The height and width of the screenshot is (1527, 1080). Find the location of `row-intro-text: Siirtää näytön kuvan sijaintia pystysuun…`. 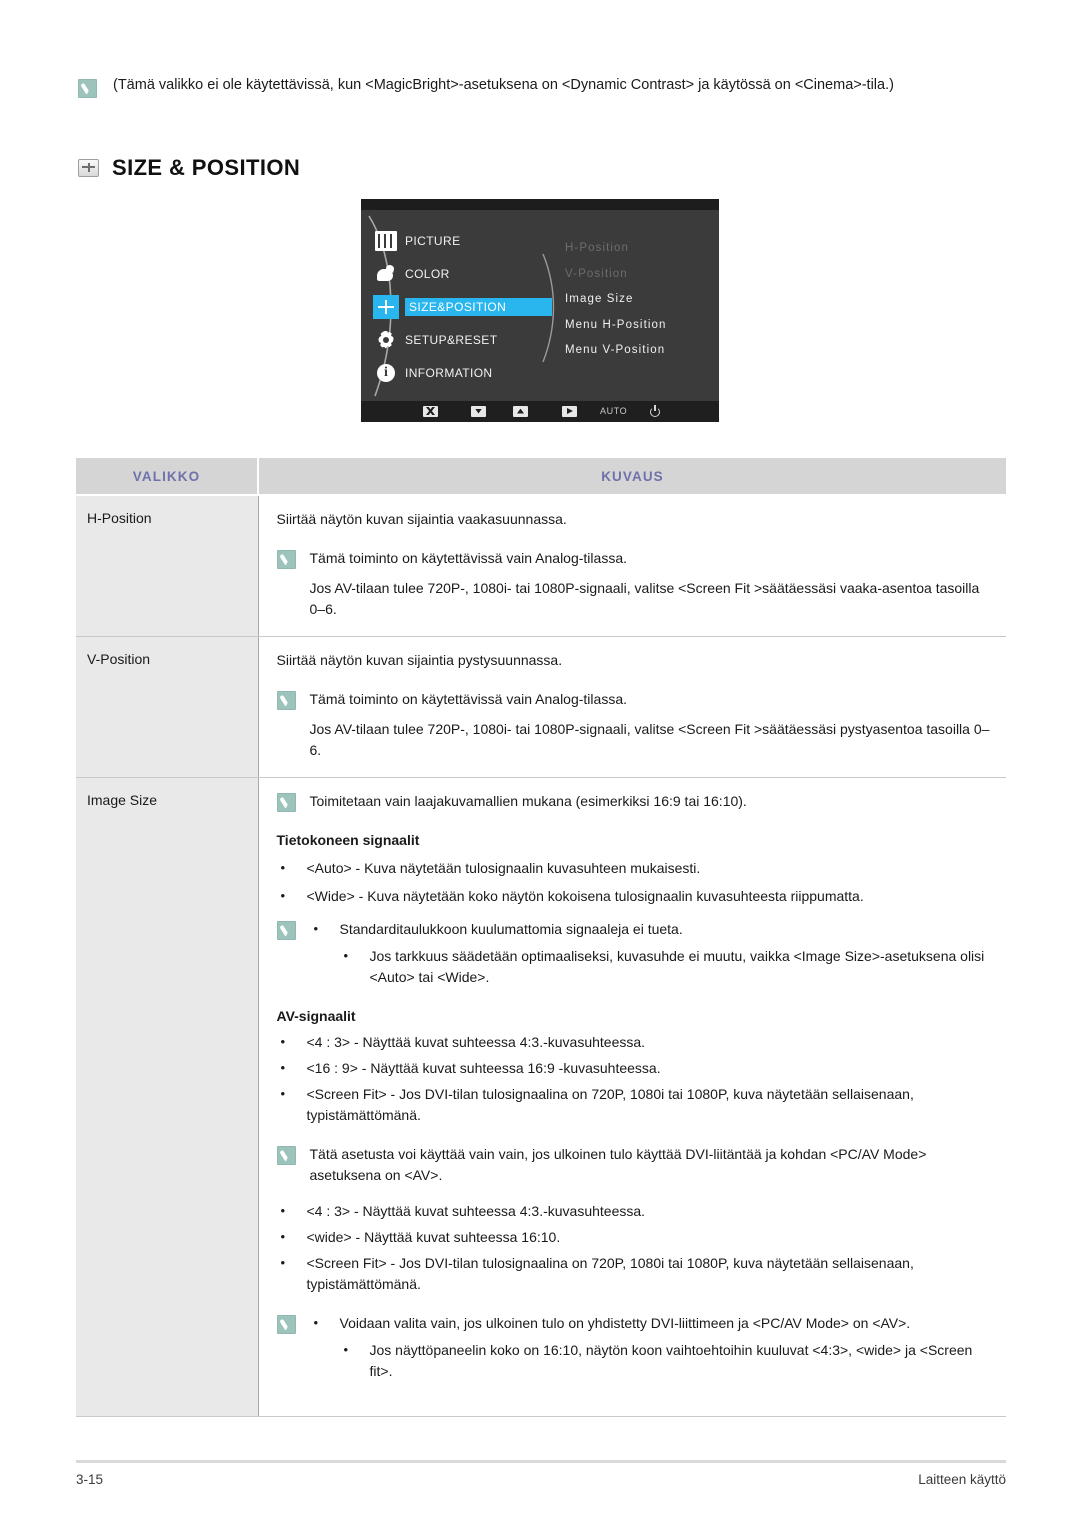

row-intro-text: Siirtää näytön kuvan sijaintia pystysuun… is located at coordinates (419, 660).